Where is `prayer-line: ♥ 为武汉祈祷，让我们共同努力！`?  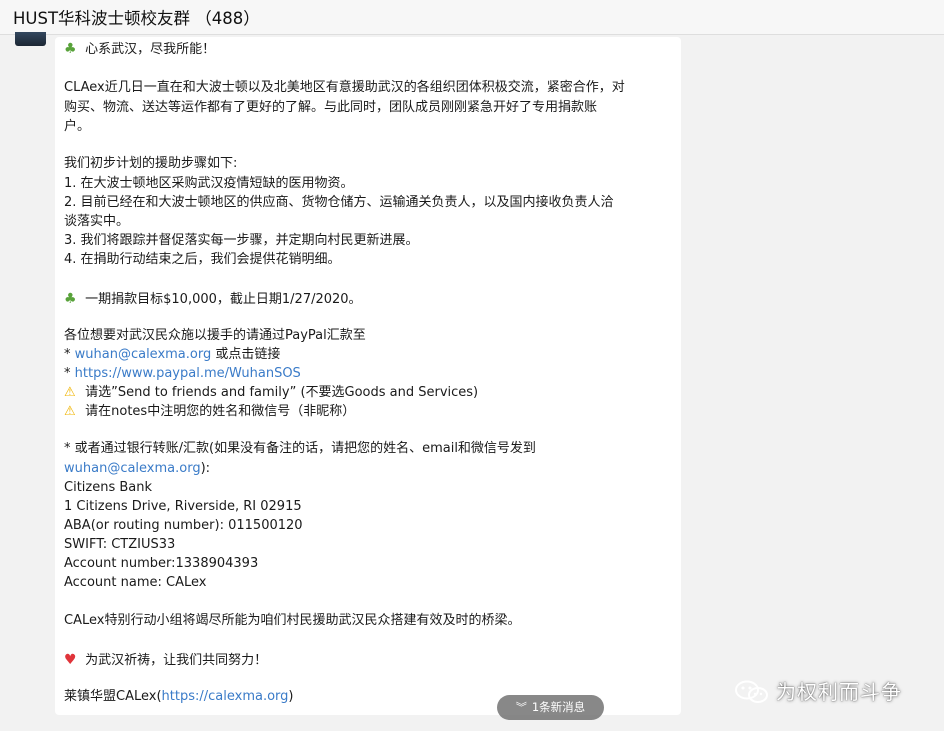
prayer-line: ♥ 为武汉祈祷，让我们共同努力！ is located at coordinates (165, 660).